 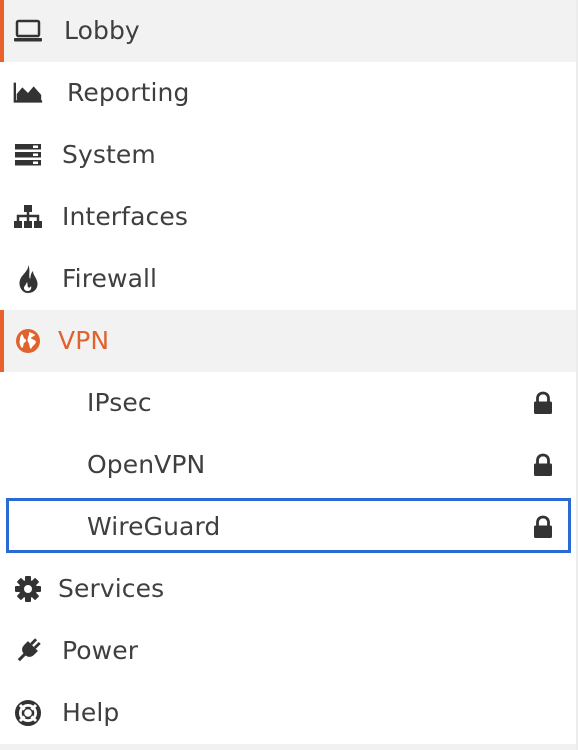 What do you see at coordinates (102, 30) in the screenshot?
I see `sidebar-item-label: Lobby` at bounding box center [102, 30].